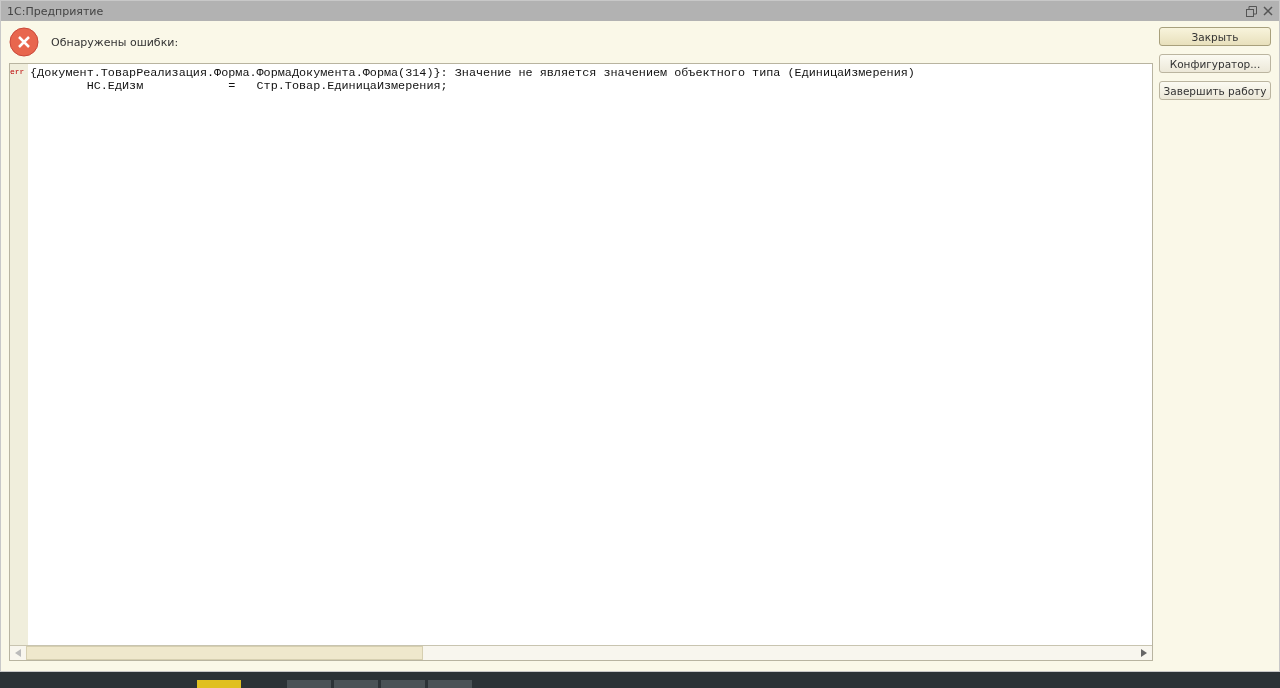 The image size is (1280, 688). What do you see at coordinates (115, 42) in the screenshot?
I see `error-message: Обнаружены ошибки:` at bounding box center [115, 42].